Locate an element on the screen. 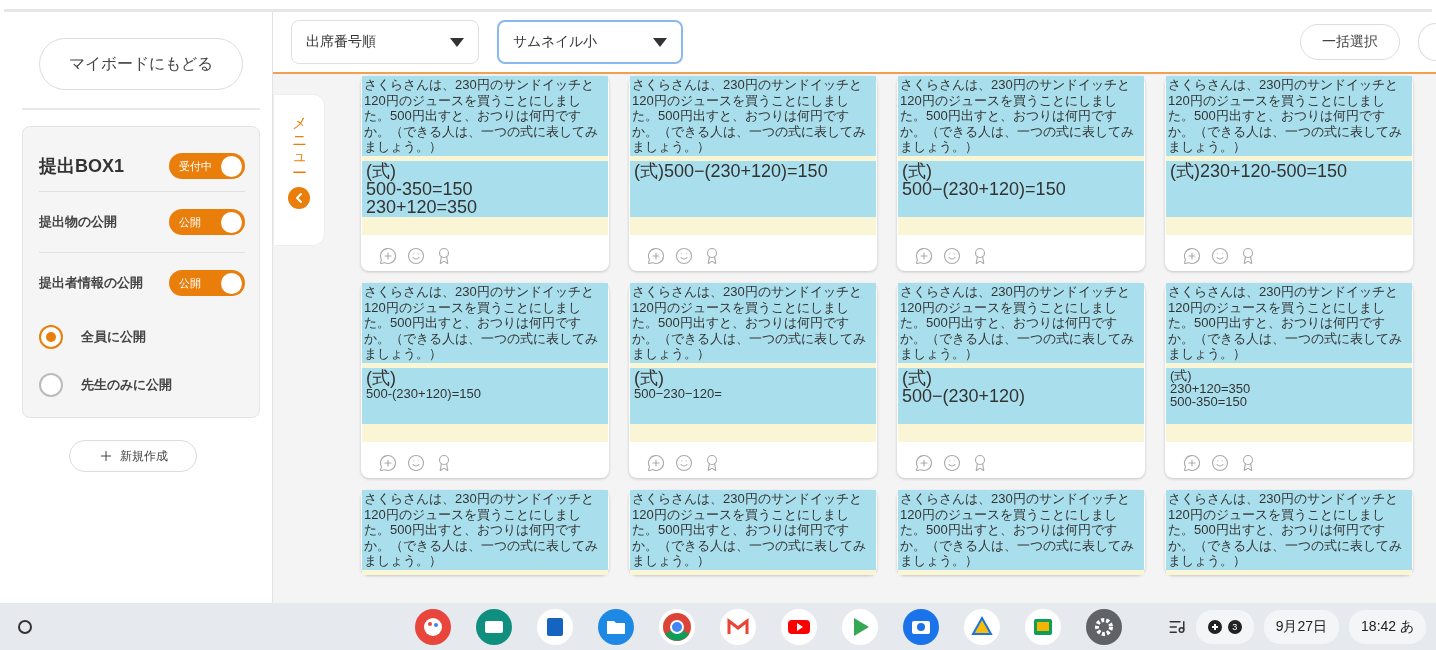  answer-text: 500−(230+120)=150 is located at coordinates (984, 188).